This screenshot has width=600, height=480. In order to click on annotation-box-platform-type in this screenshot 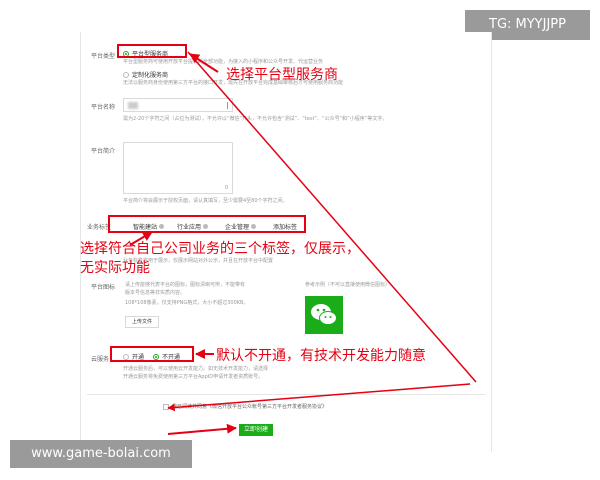, I will do `click(152, 51)`.